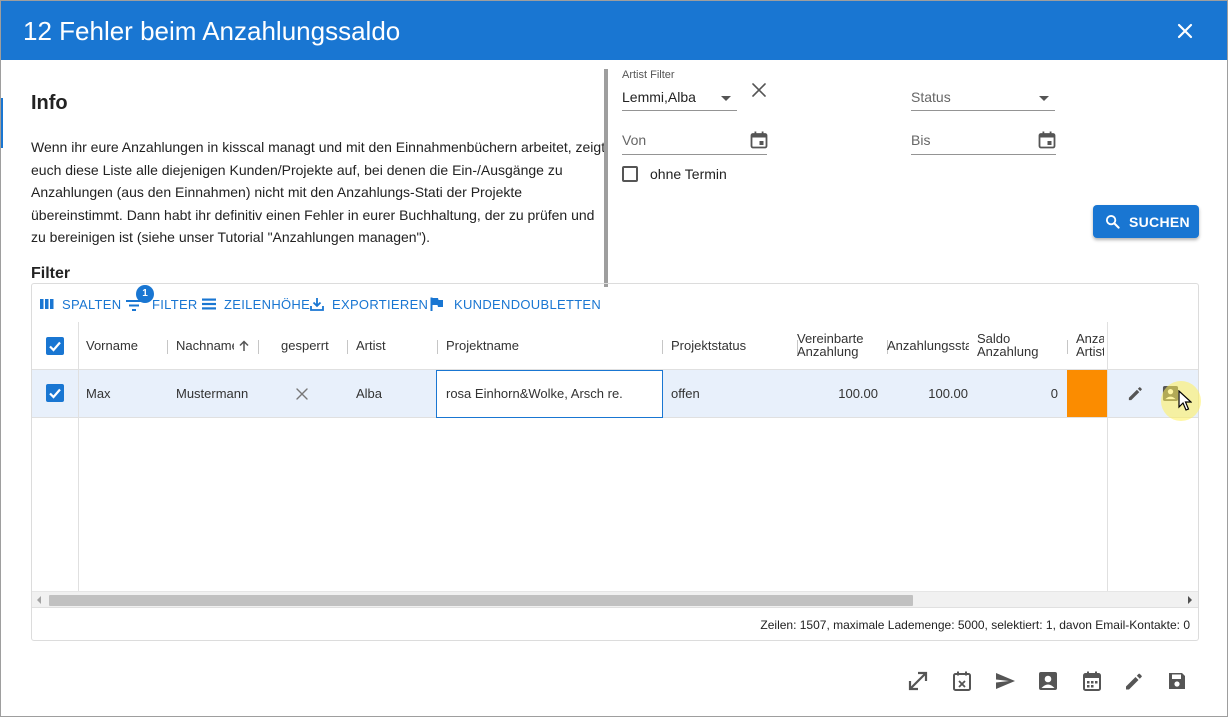  Describe the element at coordinates (695, 143) in the screenshot. I see `von-date-field: Von` at that location.